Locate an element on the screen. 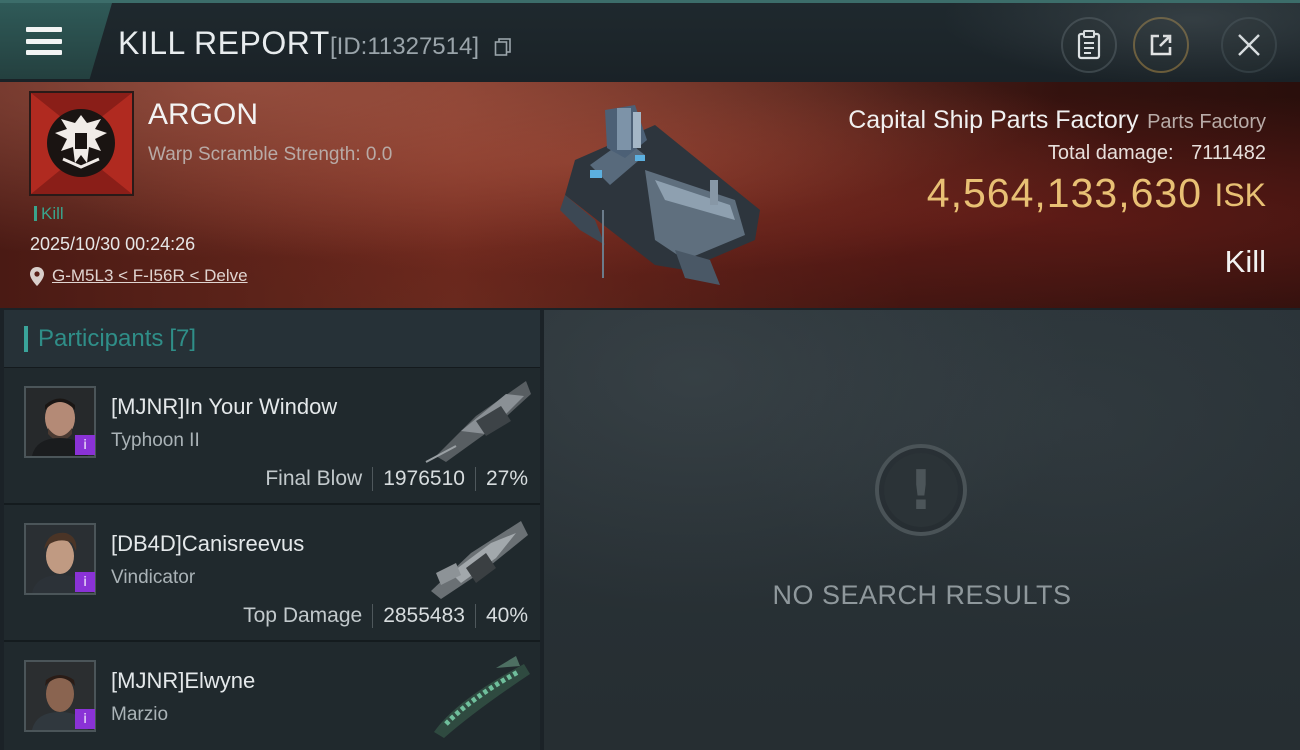 The height and width of the screenshot is (750, 1300). target-type: Parts Factory is located at coordinates (1206, 122).